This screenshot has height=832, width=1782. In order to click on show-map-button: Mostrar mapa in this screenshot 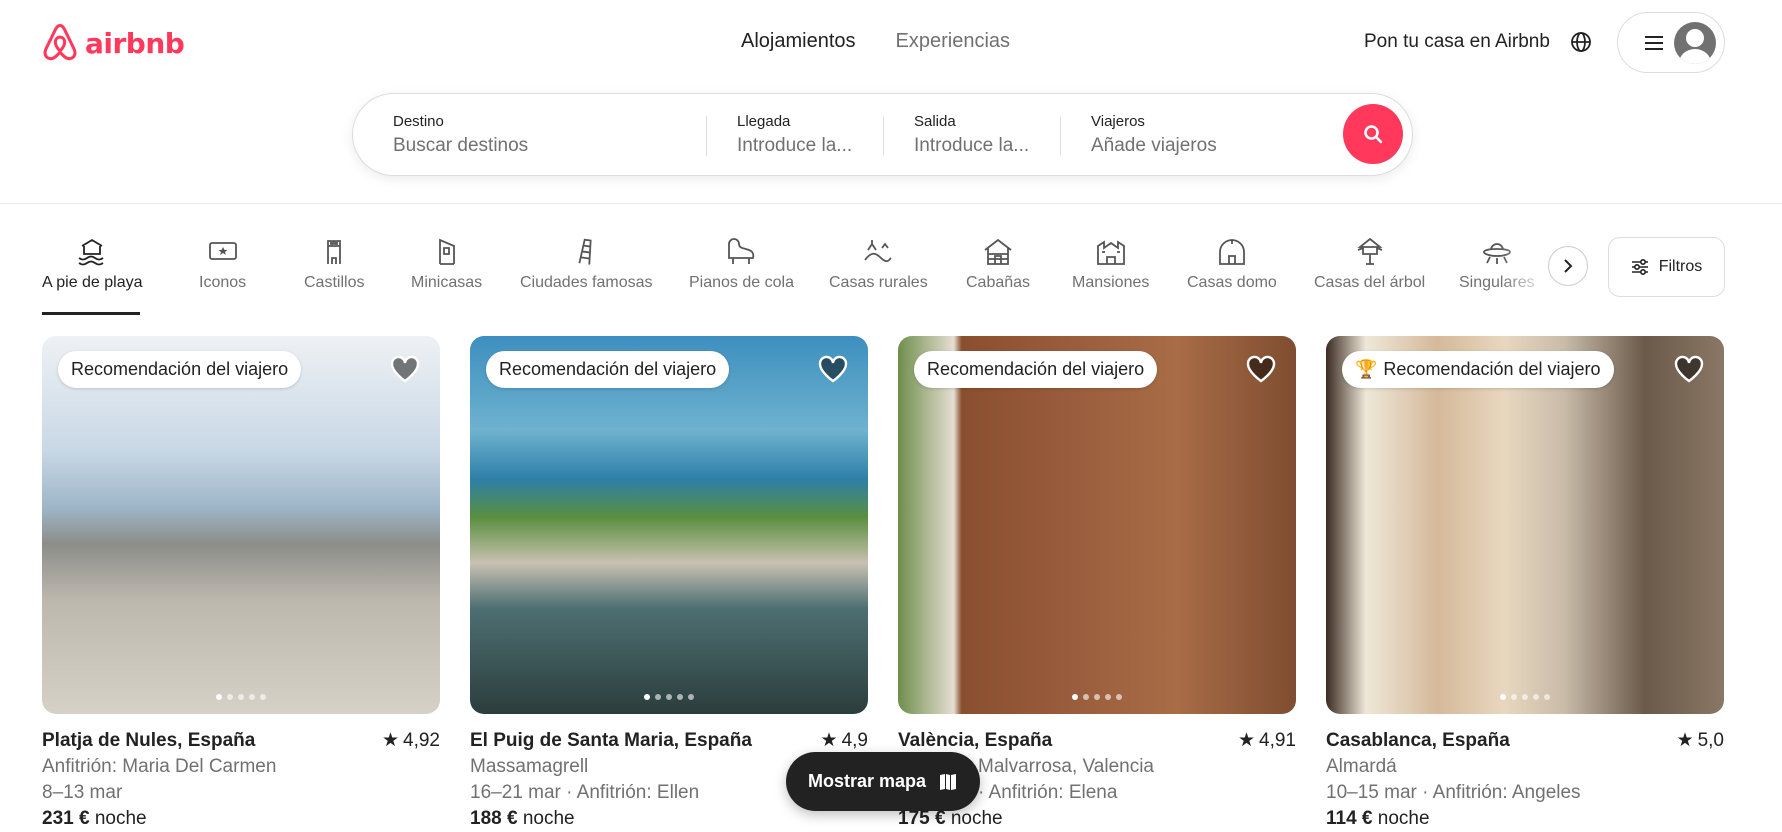, I will do `click(883, 781)`.